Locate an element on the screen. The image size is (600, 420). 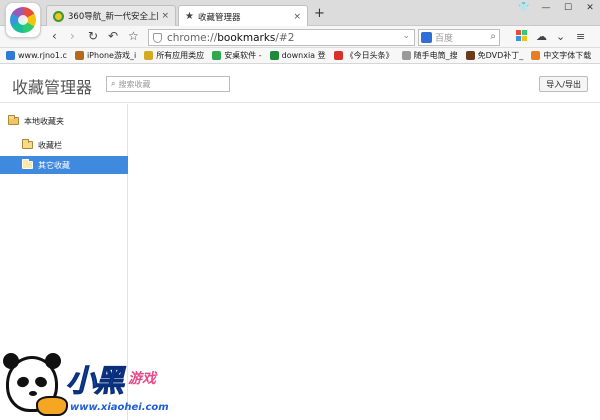
bookmark-label: iPhone游戏_i is located at coordinates (111, 55).